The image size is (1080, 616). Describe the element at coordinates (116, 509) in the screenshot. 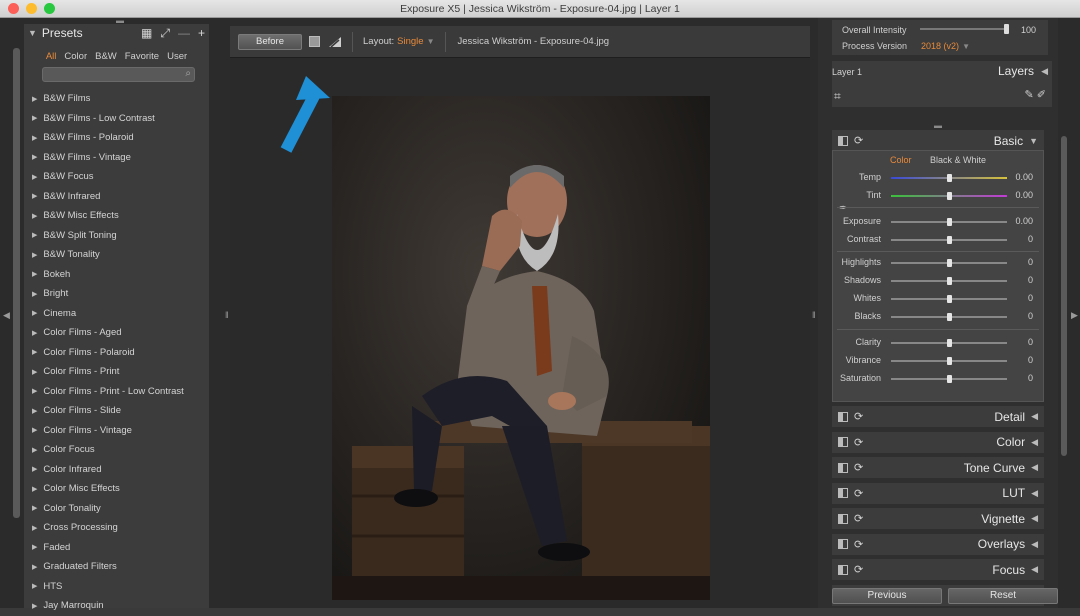

I see `preset-group: ▶ Color Tonality` at that location.